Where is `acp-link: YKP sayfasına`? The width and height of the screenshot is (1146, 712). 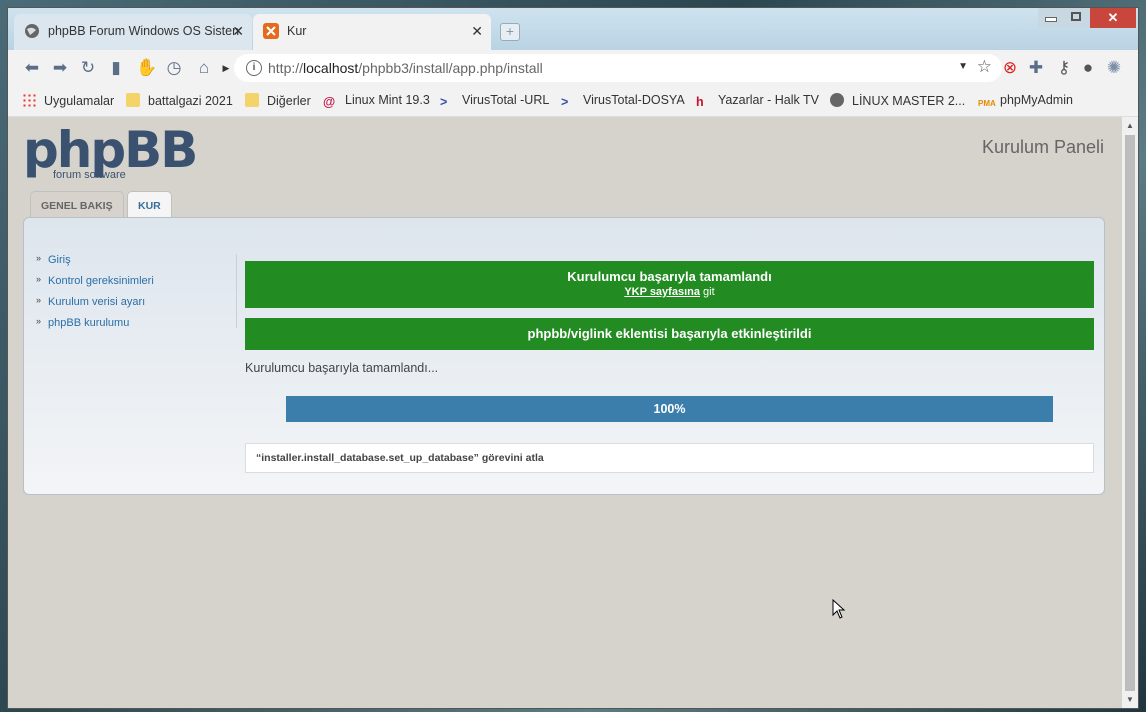 acp-link: YKP sayfasına is located at coordinates (662, 292).